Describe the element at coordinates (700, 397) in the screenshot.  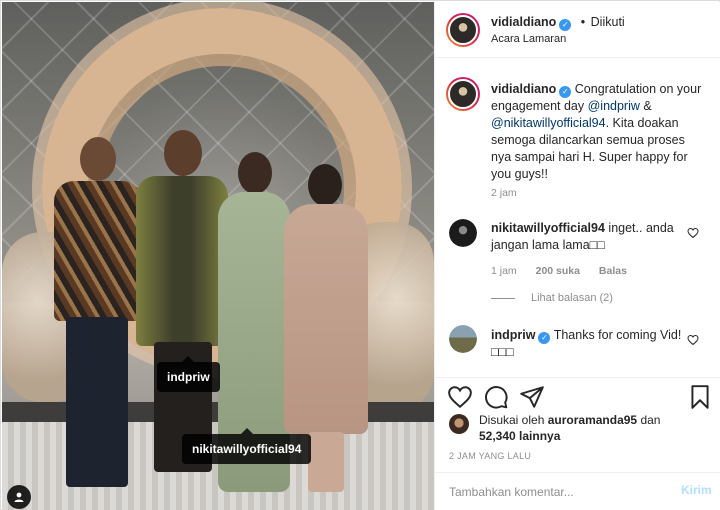
I see `bookmark-icon` at that location.